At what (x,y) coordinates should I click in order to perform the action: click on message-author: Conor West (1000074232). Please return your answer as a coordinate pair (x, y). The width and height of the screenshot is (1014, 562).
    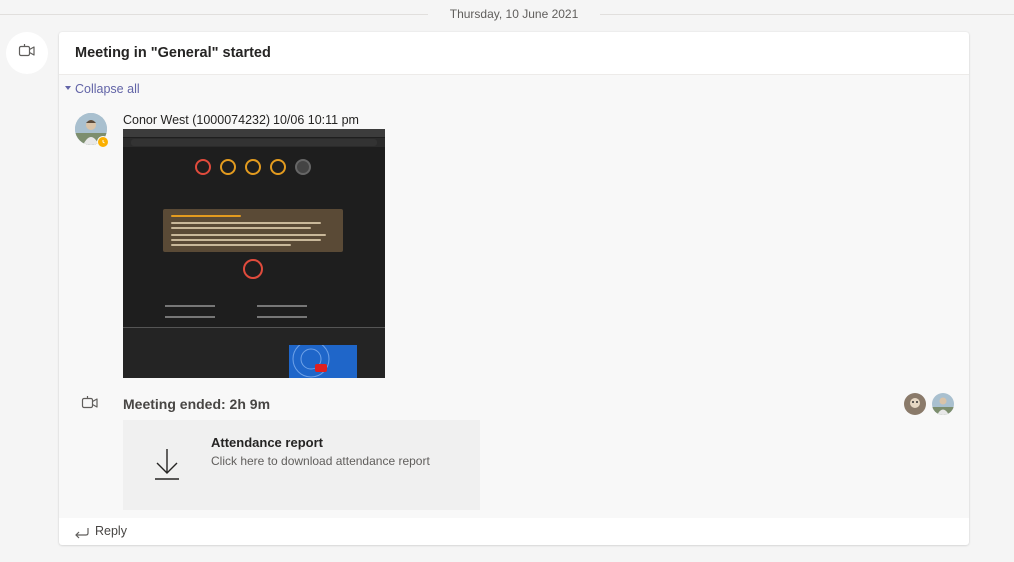
    Looking at the image, I should click on (196, 120).